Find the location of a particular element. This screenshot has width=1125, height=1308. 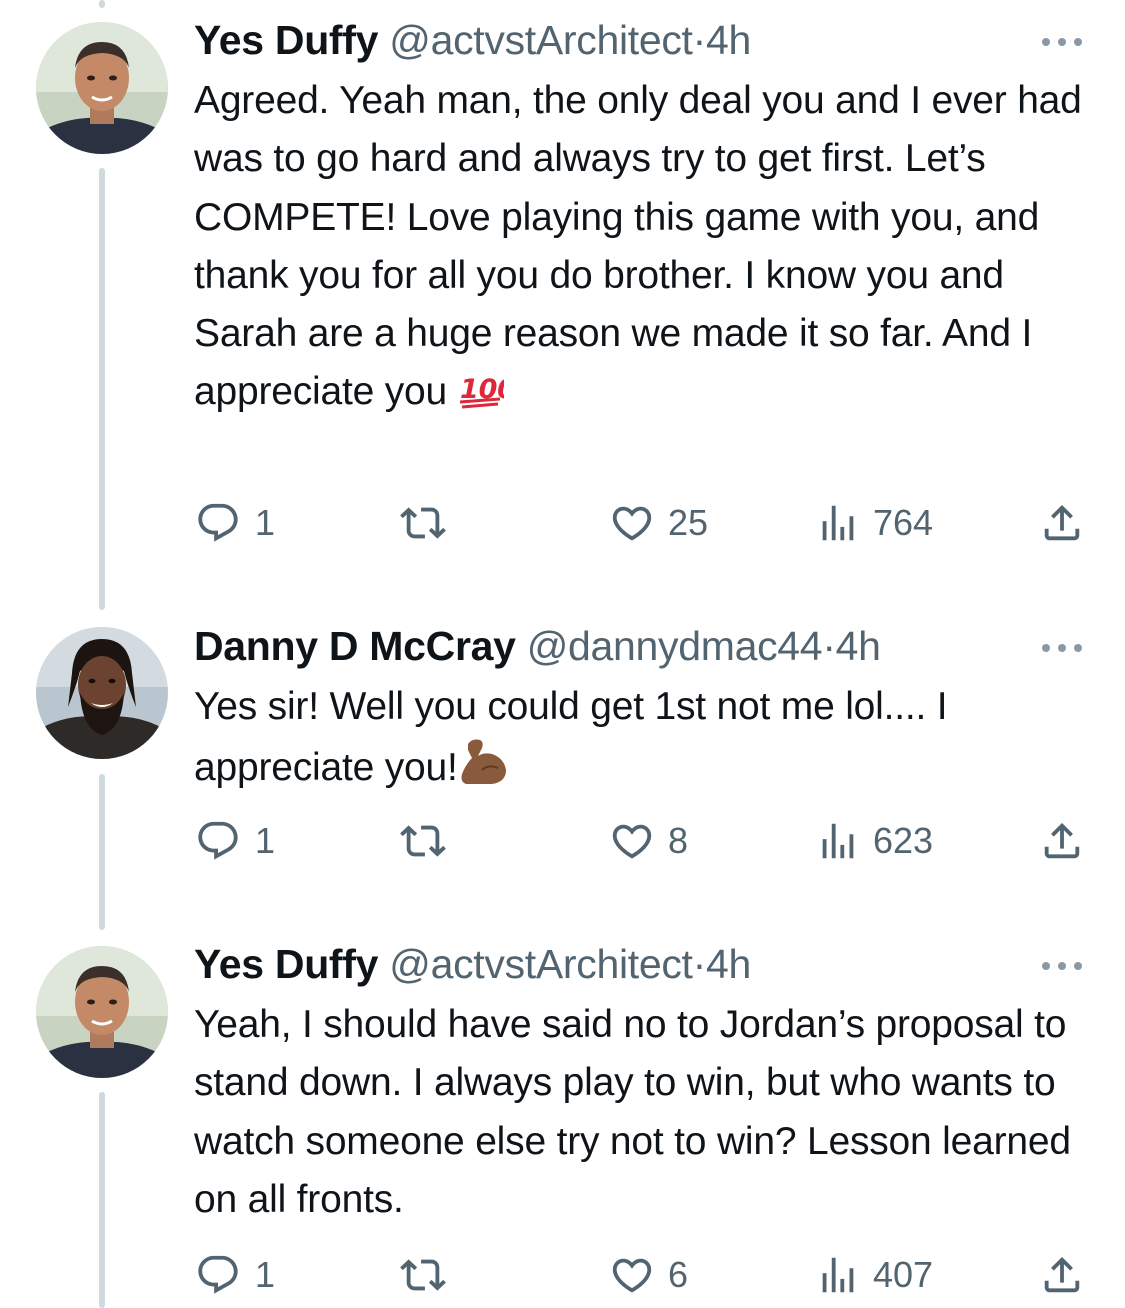

like-button: 8 is located at coordinates (648, 841).